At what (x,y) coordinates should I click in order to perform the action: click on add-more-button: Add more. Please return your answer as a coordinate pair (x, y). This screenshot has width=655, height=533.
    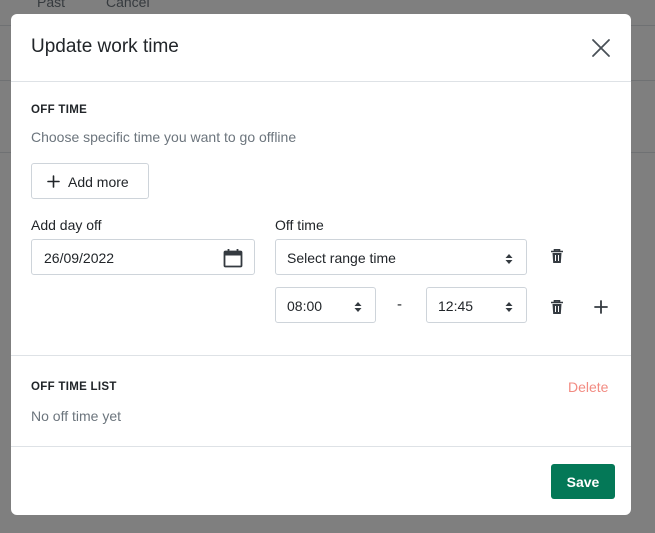
    Looking at the image, I should click on (90, 181).